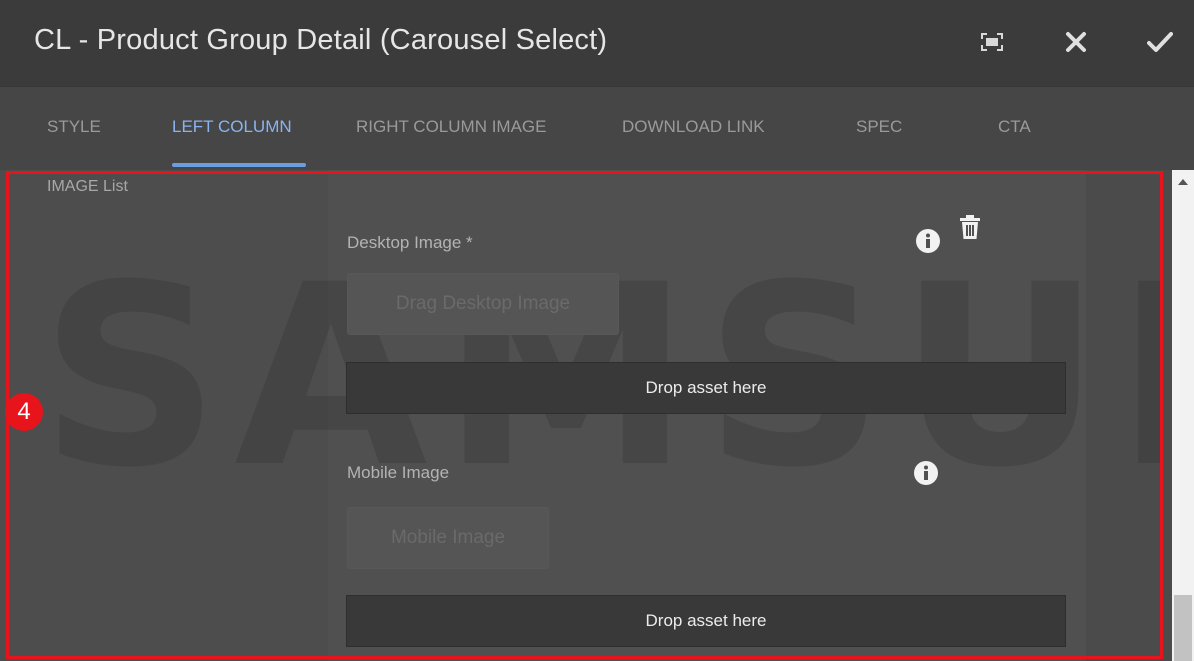  What do you see at coordinates (706, 388) in the screenshot?
I see `desktop-image-dropzone: Drop asset here` at bounding box center [706, 388].